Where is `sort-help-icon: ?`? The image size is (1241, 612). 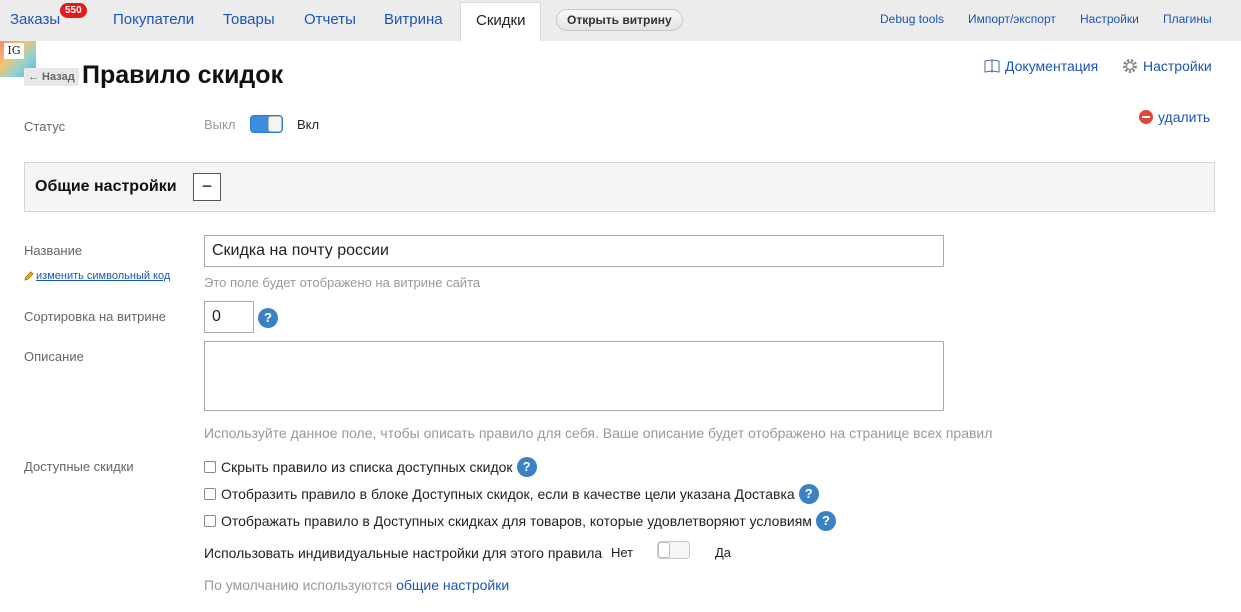
sort-help-icon: ? is located at coordinates (268, 318).